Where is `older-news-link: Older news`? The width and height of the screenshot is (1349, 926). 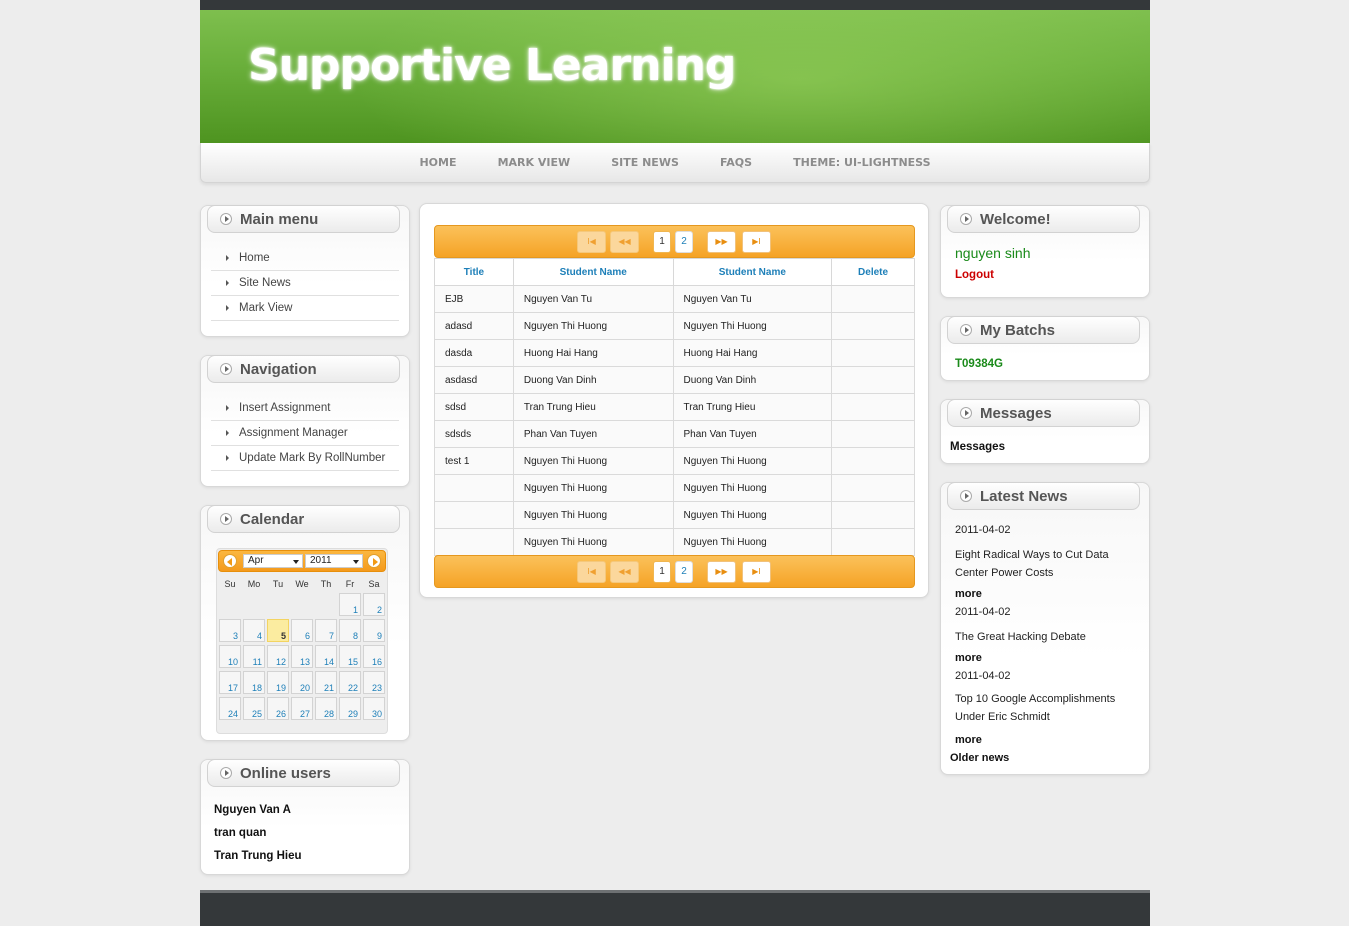
older-news-link: Older news is located at coordinates (979, 758).